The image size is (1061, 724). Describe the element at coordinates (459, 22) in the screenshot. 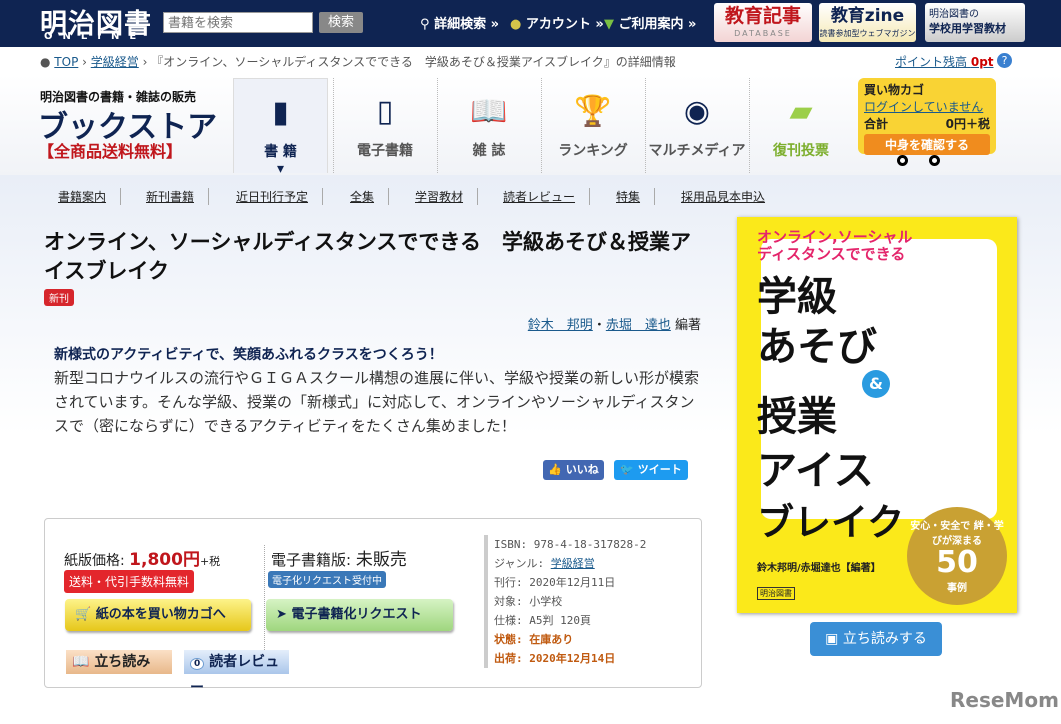

I see `advanced-search-link: ⚲ 詳細検索 »` at that location.